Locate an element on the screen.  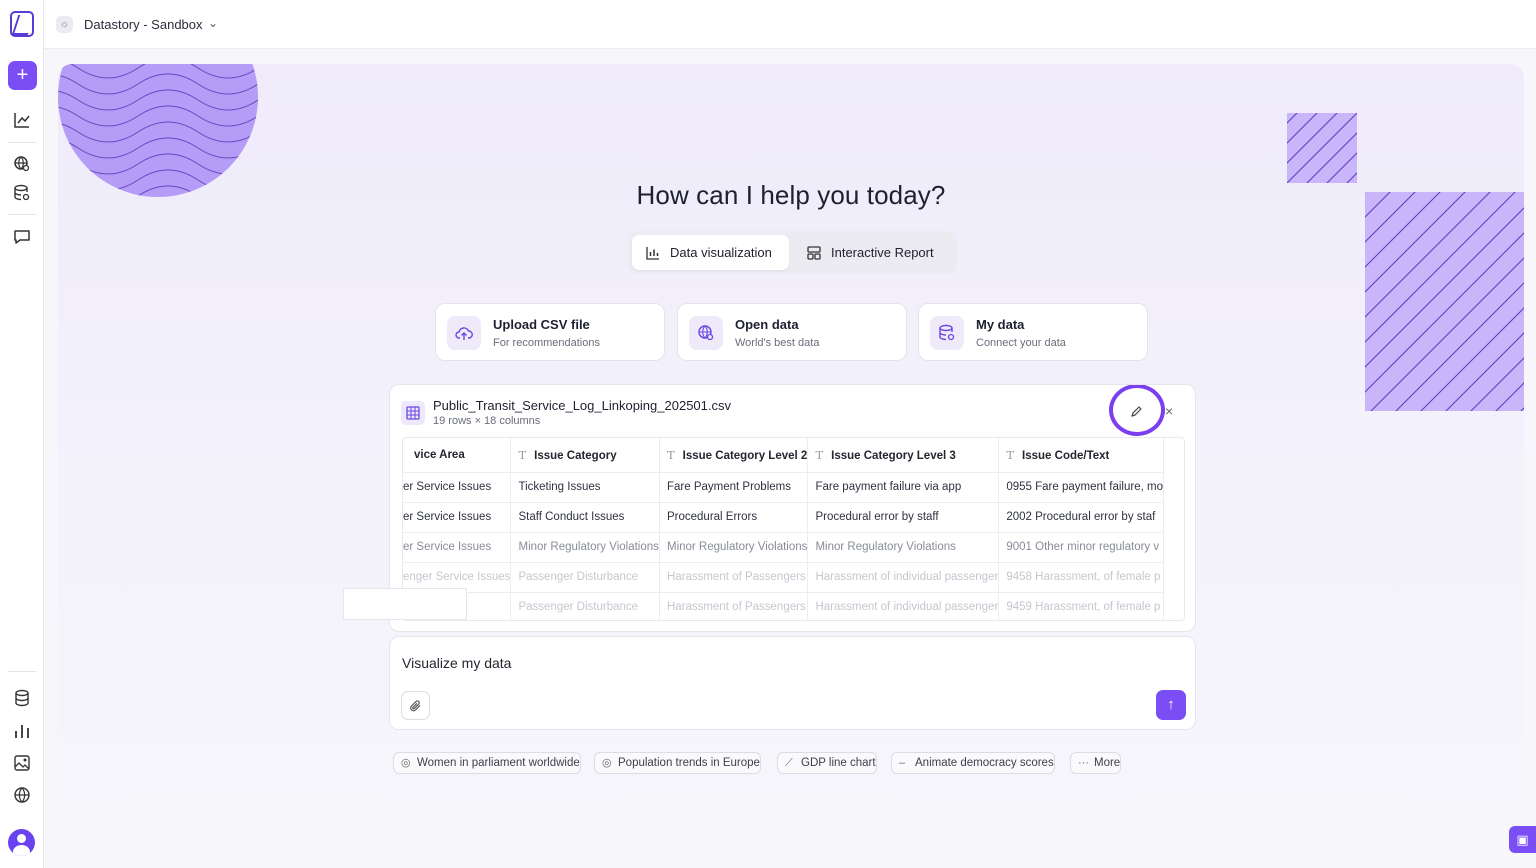
card-subtitle: For recommendations is located at coordinates (546, 343).